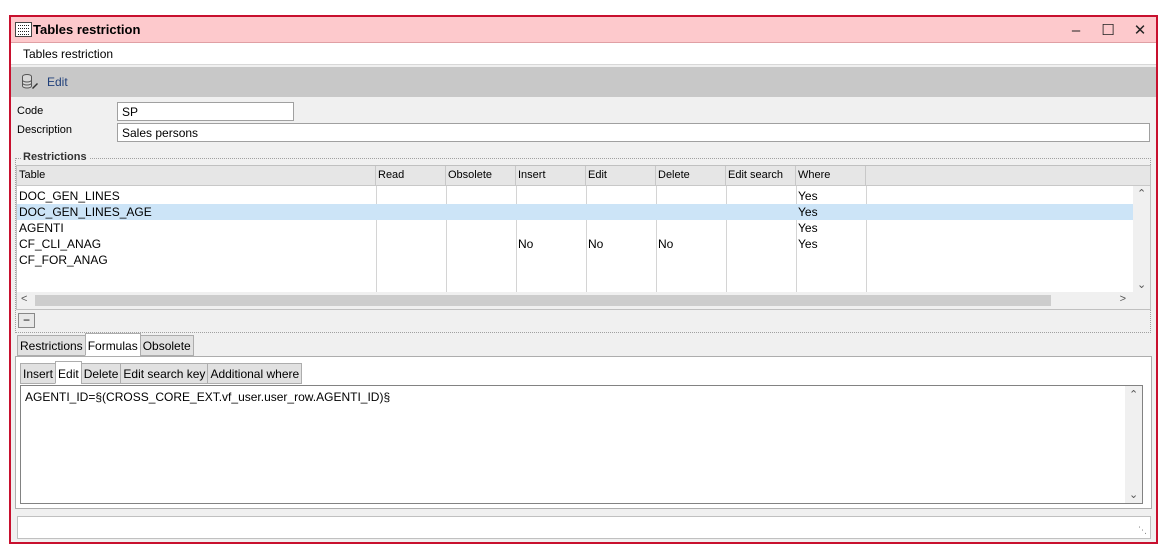 The height and width of the screenshot is (560, 1170). I want to click on grid-horizontal-scrollbar: < >, so click(583, 300).